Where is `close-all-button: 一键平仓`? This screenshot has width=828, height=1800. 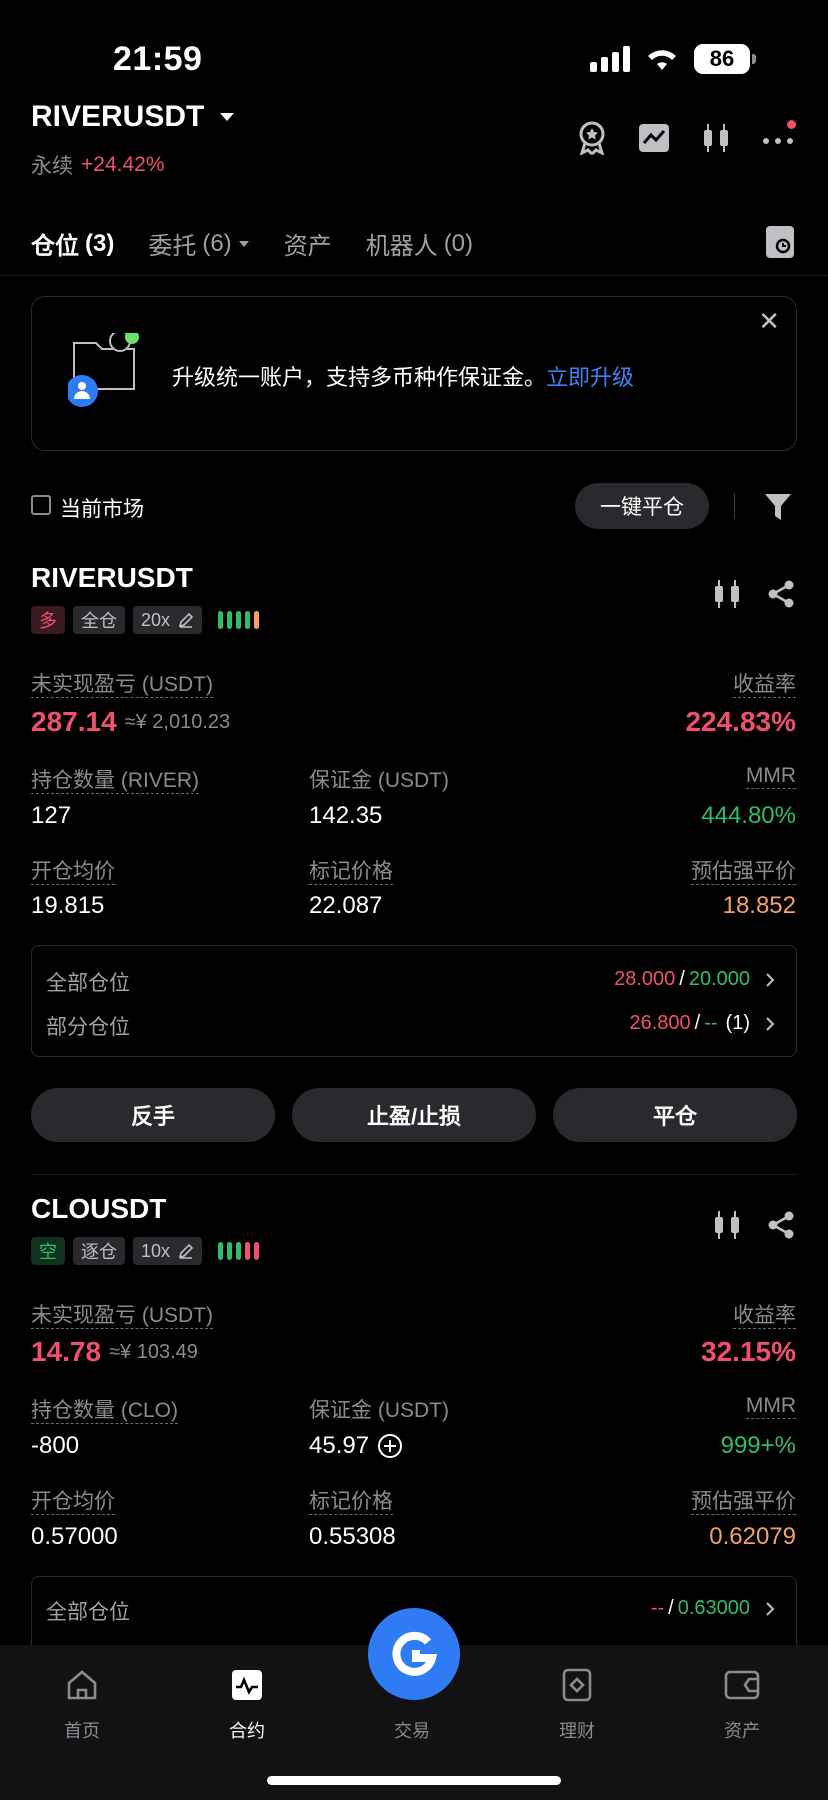 close-all-button: 一键平仓 is located at coordinates (642, 506).